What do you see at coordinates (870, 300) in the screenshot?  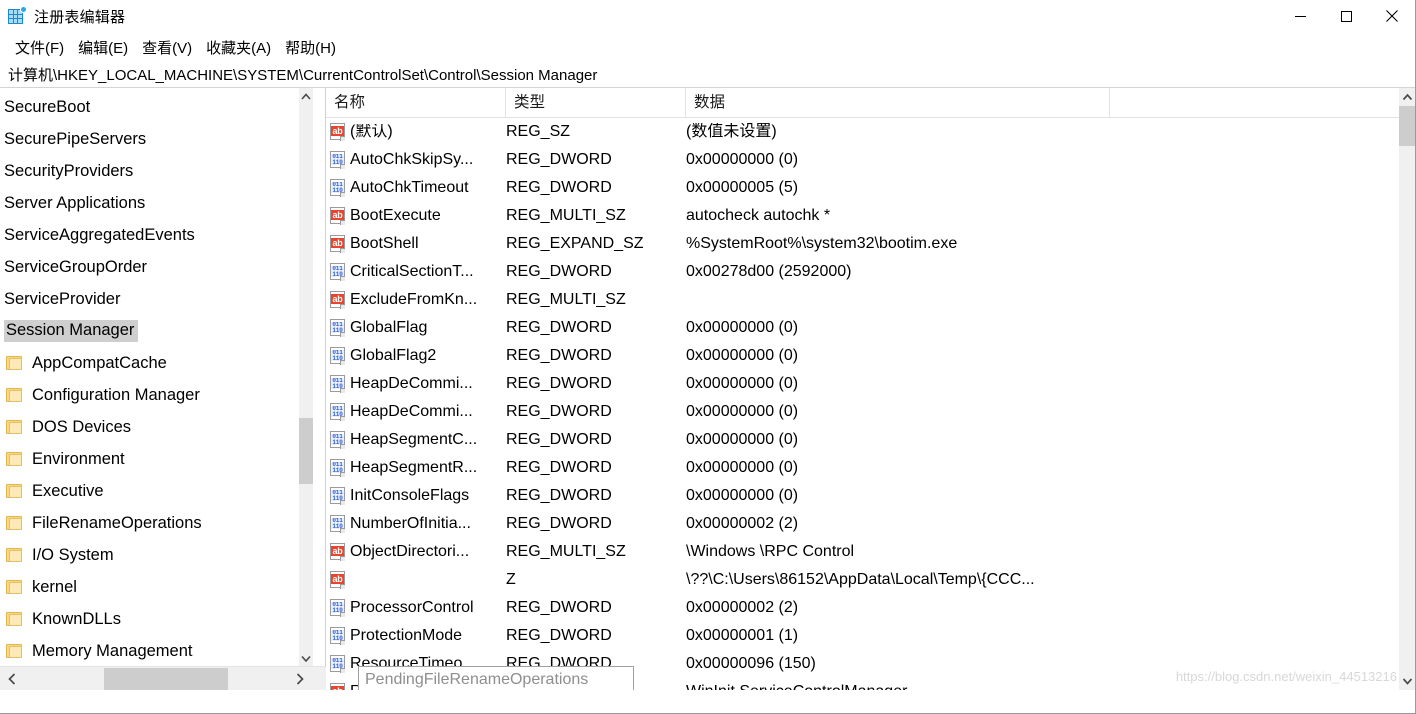 I see `table-row: ab ExcludeFromKn... REG_MULTI_SZ` at bounding box center [870, 300].